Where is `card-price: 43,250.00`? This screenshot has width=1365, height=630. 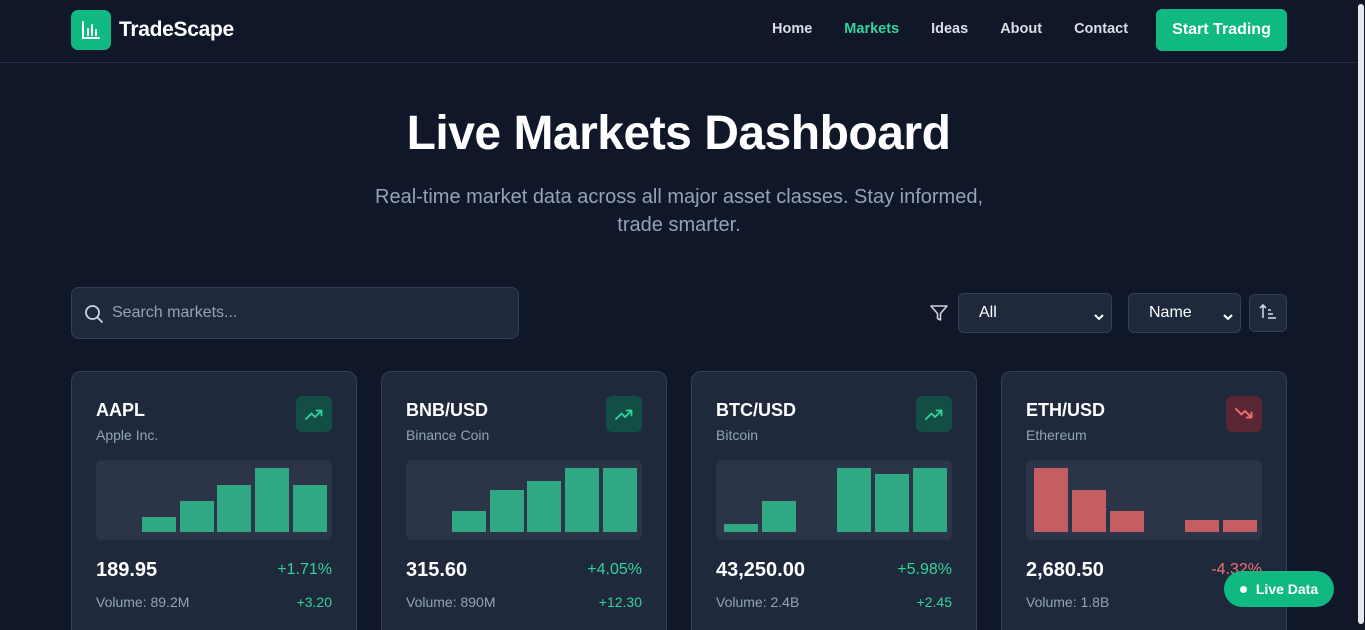 card-price: 43,250.00 is located at coordinates (760, 570).